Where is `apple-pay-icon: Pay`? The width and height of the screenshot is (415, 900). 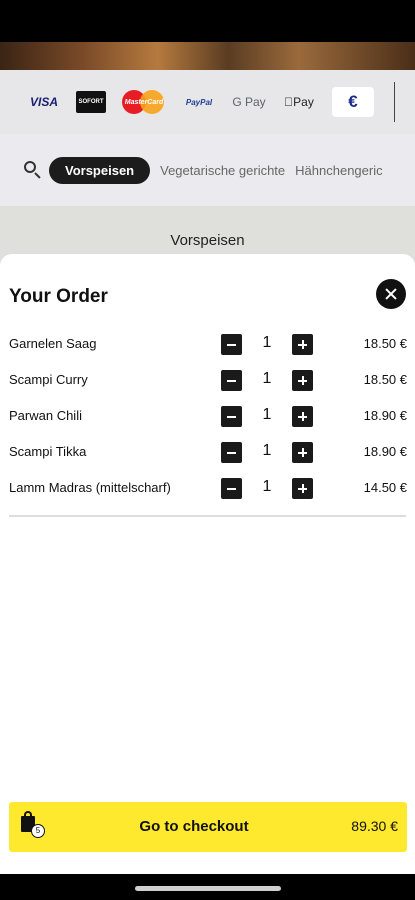 apple-pay-icon: Pay is located at coordinates (299, 102).